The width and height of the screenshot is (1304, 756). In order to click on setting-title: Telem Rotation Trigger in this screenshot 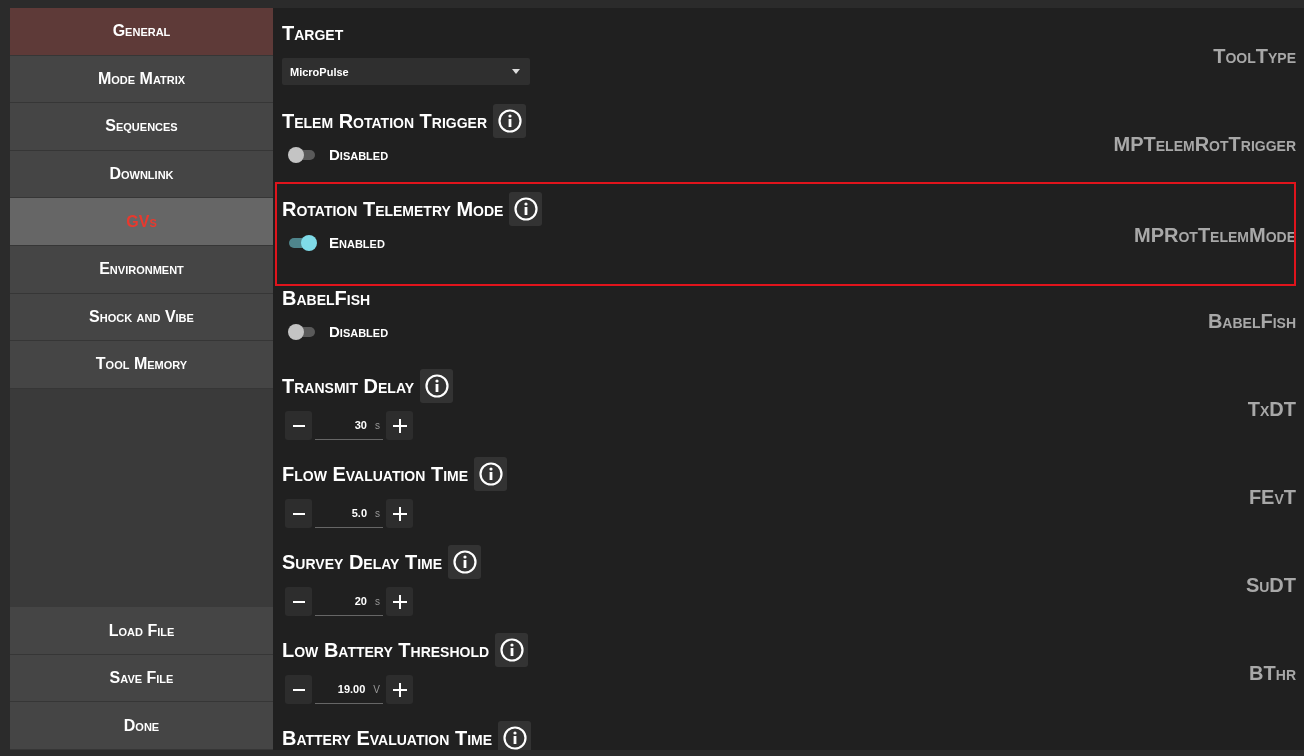, I will do `click(385, 121)`.